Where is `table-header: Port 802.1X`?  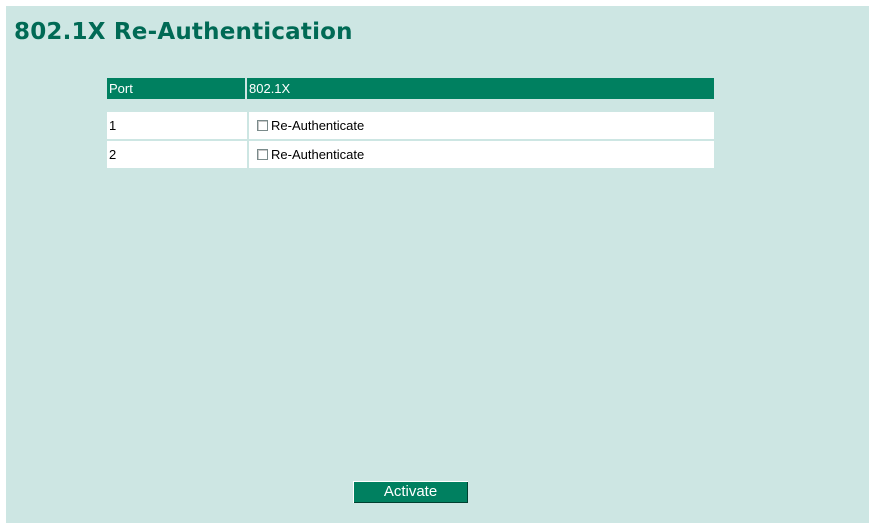
table-header: Port 802.1X is located at coordinates (410, 88).